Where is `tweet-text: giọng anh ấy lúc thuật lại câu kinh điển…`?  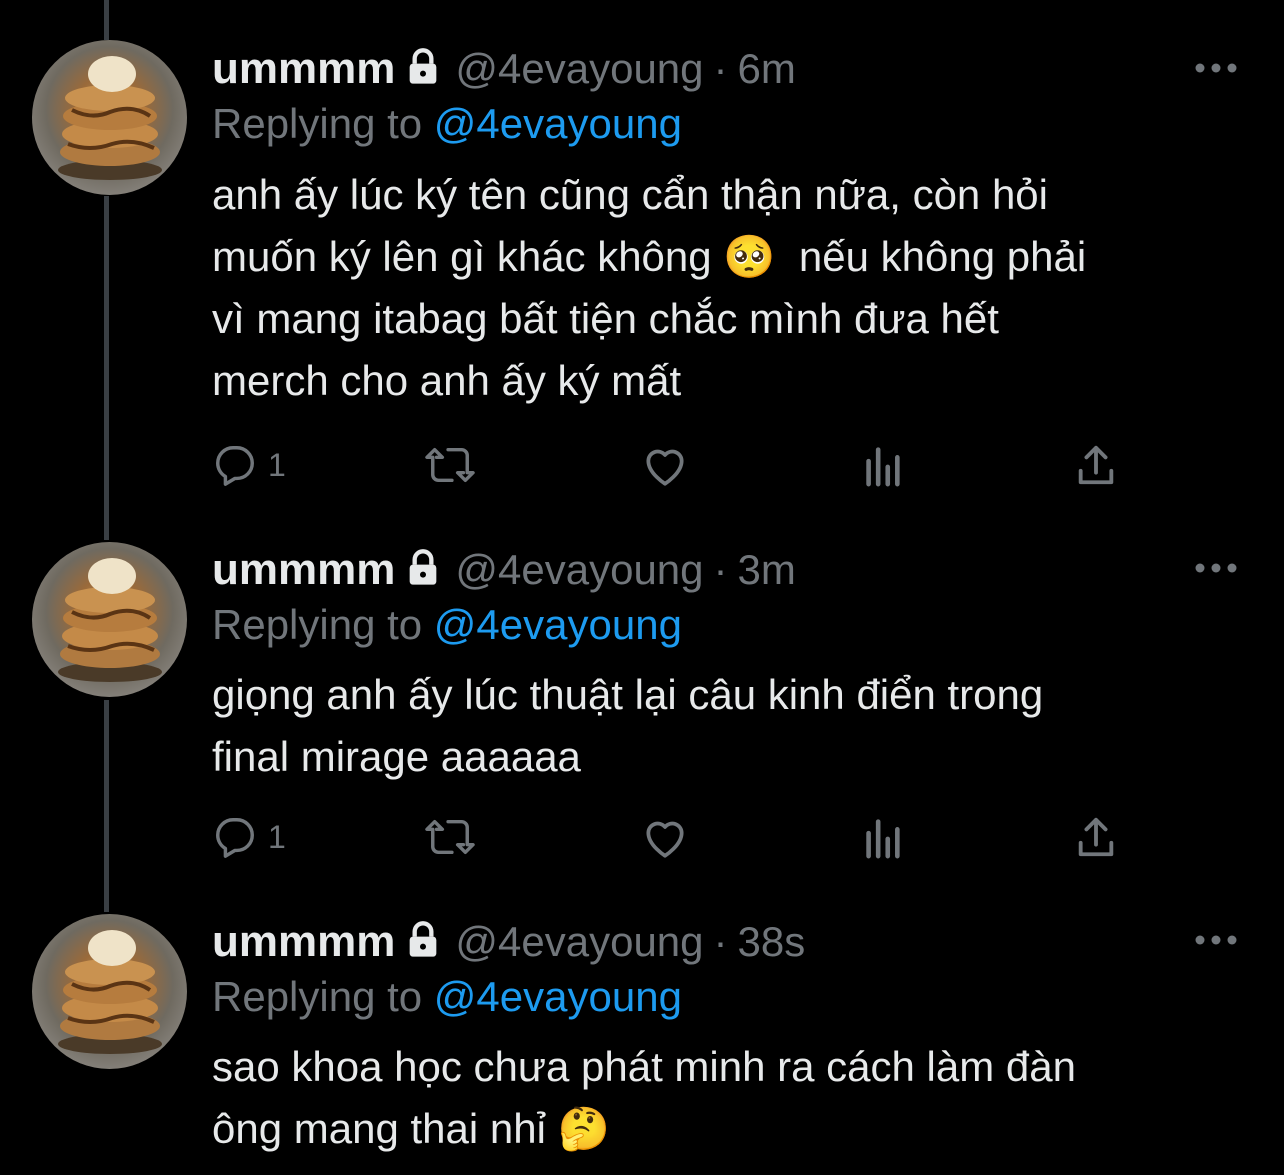 tweet-text: giọng anh ấy lúc thuật lại câu kinh điển… is located at coordinates (628, 725).